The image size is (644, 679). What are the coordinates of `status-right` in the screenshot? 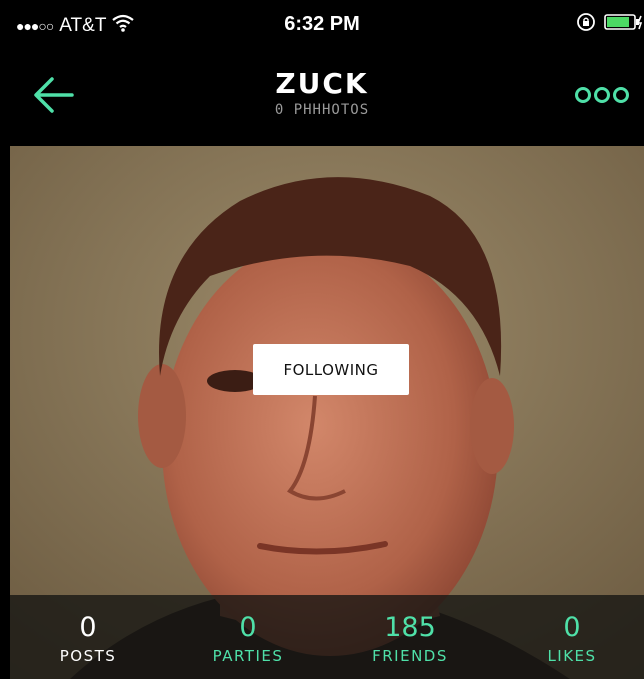 It's located at (610, 24).